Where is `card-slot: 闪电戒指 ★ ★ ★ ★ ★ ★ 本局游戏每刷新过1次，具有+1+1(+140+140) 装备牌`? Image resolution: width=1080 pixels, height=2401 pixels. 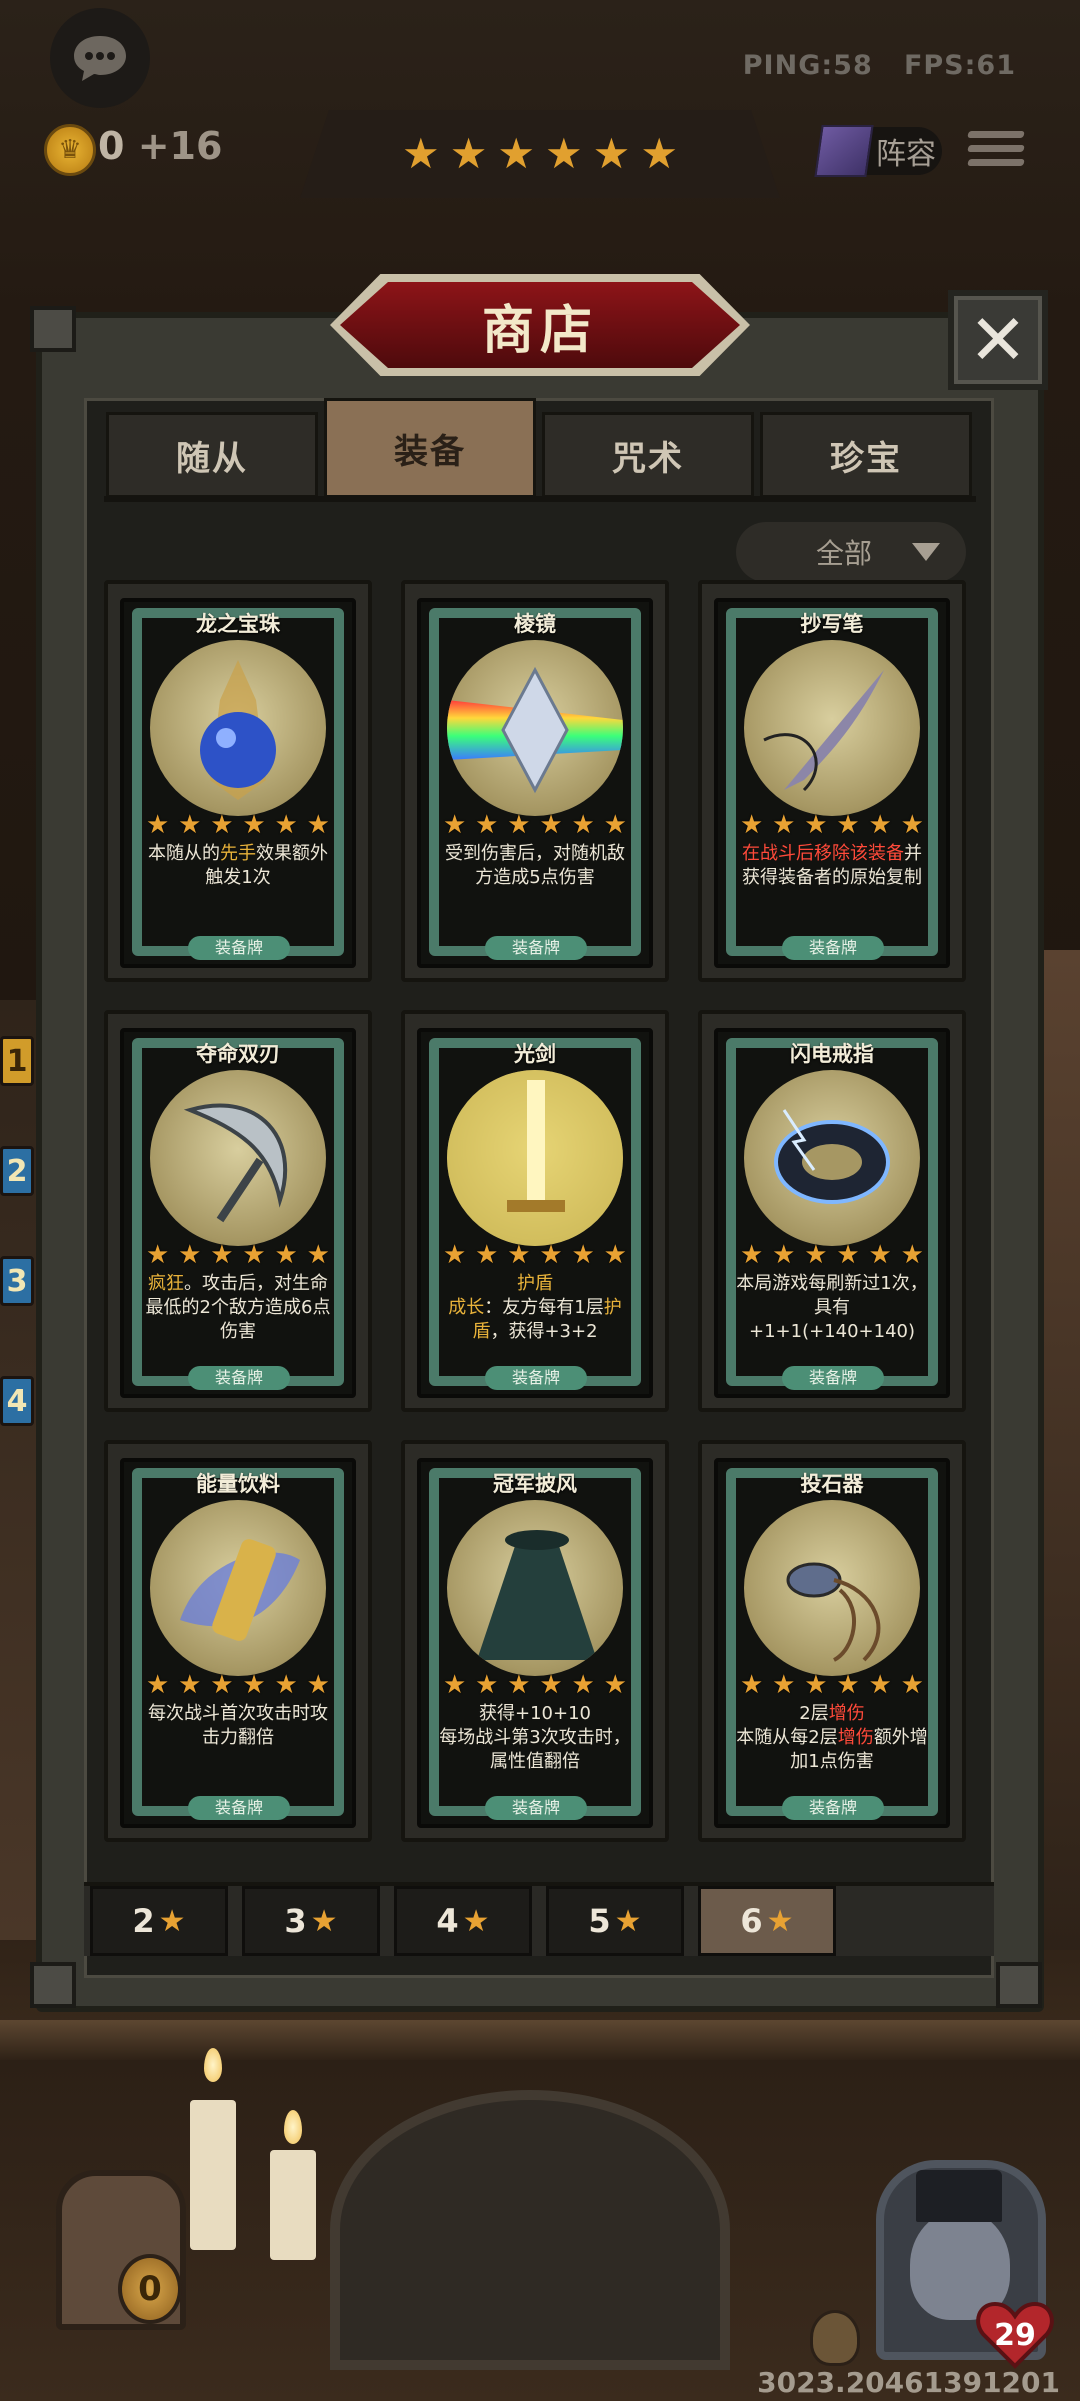
card-slot: 闪电戒指 ★ ★ ★ ★ ★ ★ 本局游戏每刷新过1次，具有+1+1(+140+140) 装备牌 is located at coordinates (832, 1211).